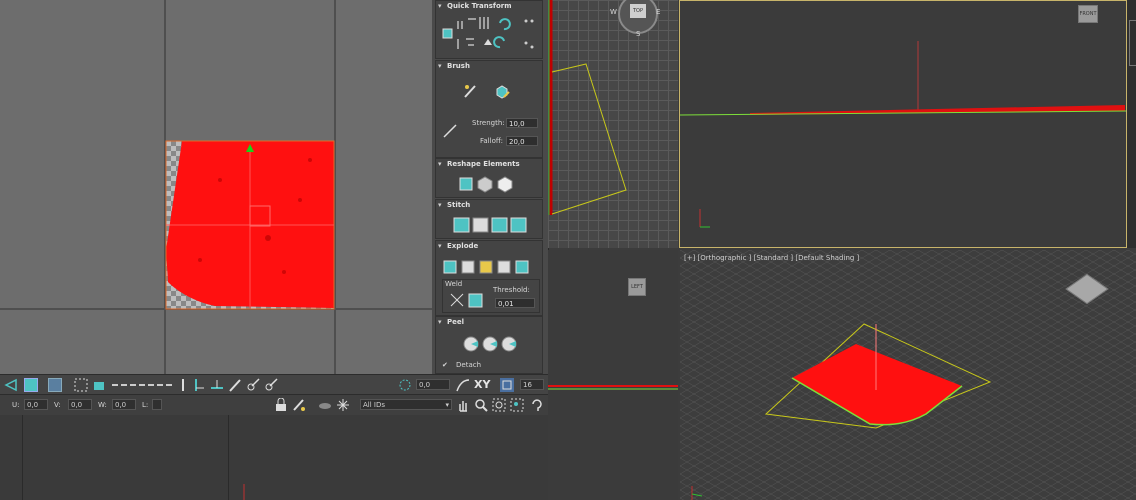 This screenshot has height=500, width=1136. What do you see at coordinates (532, 384) in the screenshot?
I see `snap-value-spinner: 16` at bounding box center [532, 384].